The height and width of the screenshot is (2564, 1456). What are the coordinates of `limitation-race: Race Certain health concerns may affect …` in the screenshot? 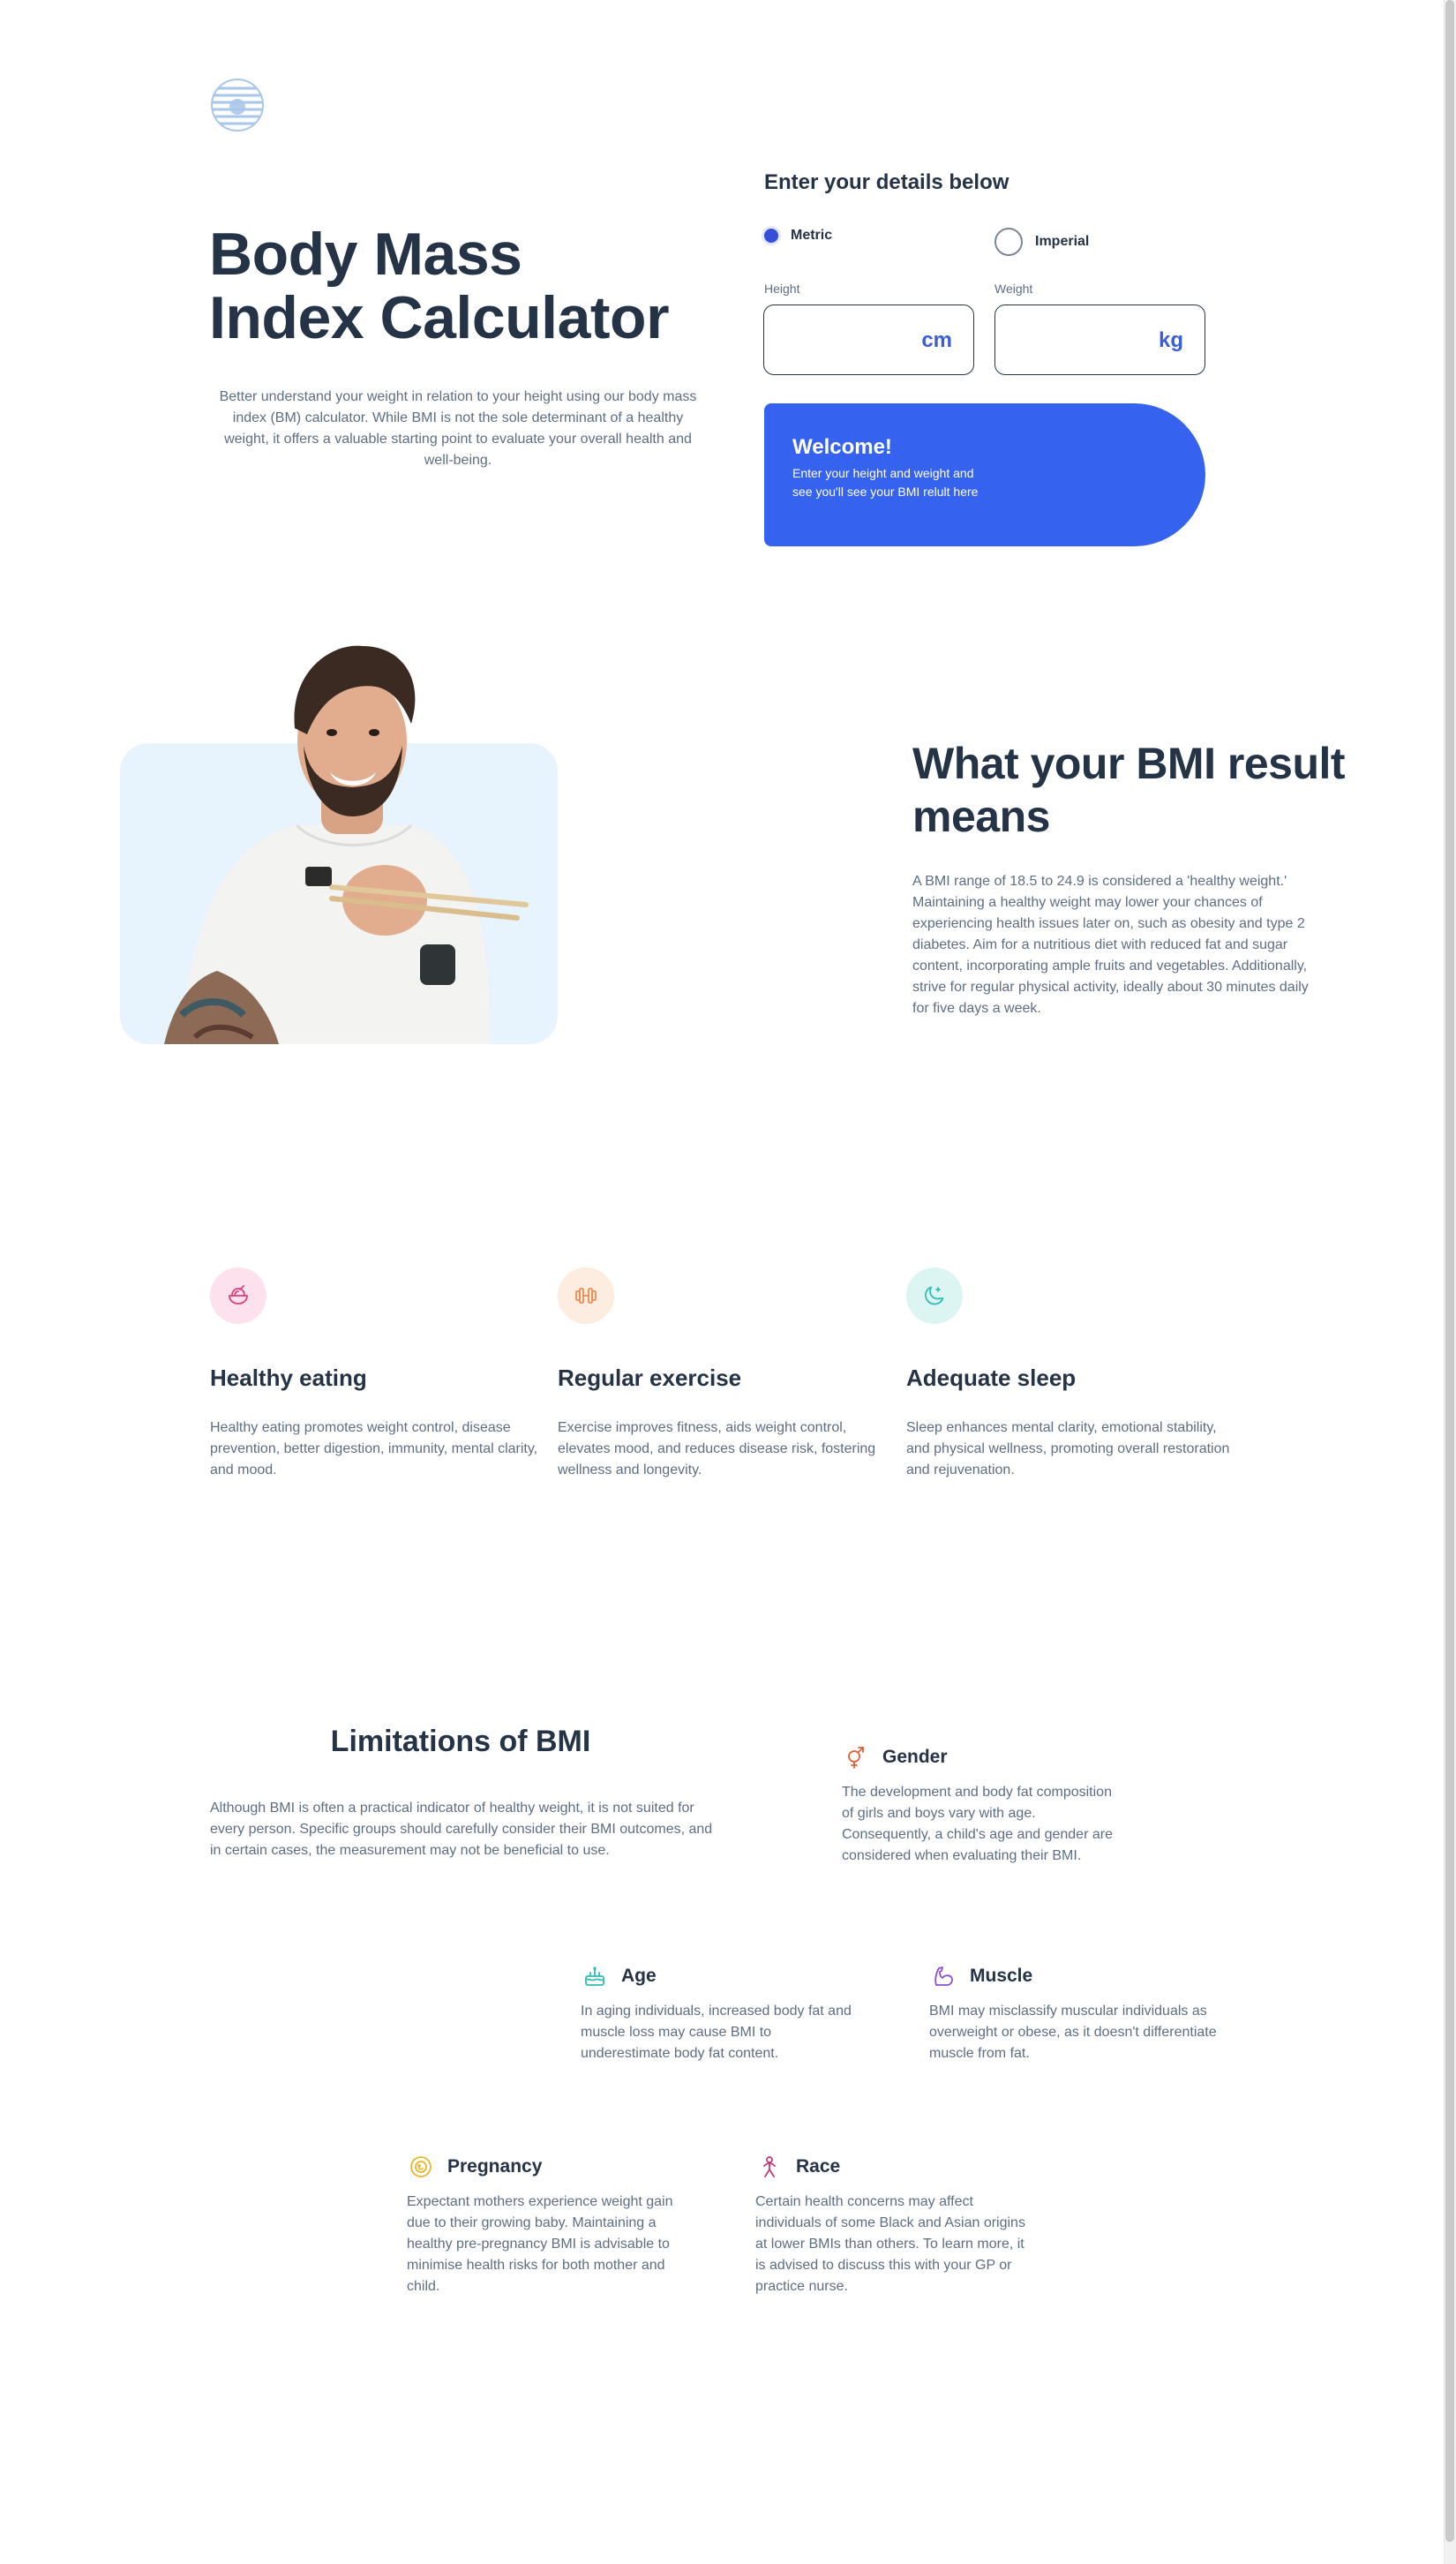 It's located at (892, 2225).